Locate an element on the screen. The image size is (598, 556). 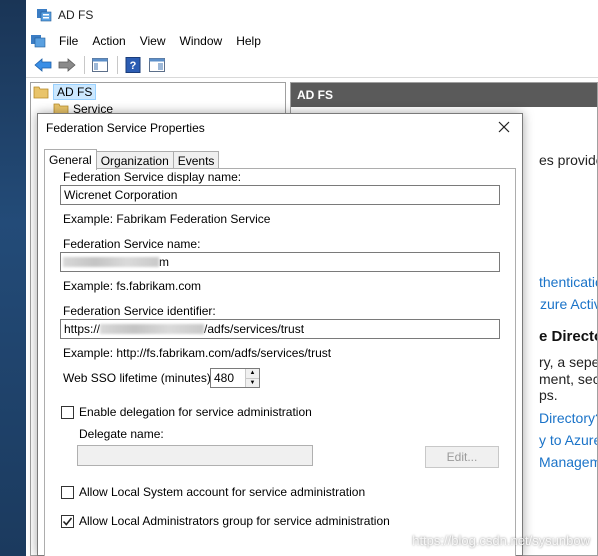
identifier-suffix: /adfs/services/trust is located at coordinates (254, 329).